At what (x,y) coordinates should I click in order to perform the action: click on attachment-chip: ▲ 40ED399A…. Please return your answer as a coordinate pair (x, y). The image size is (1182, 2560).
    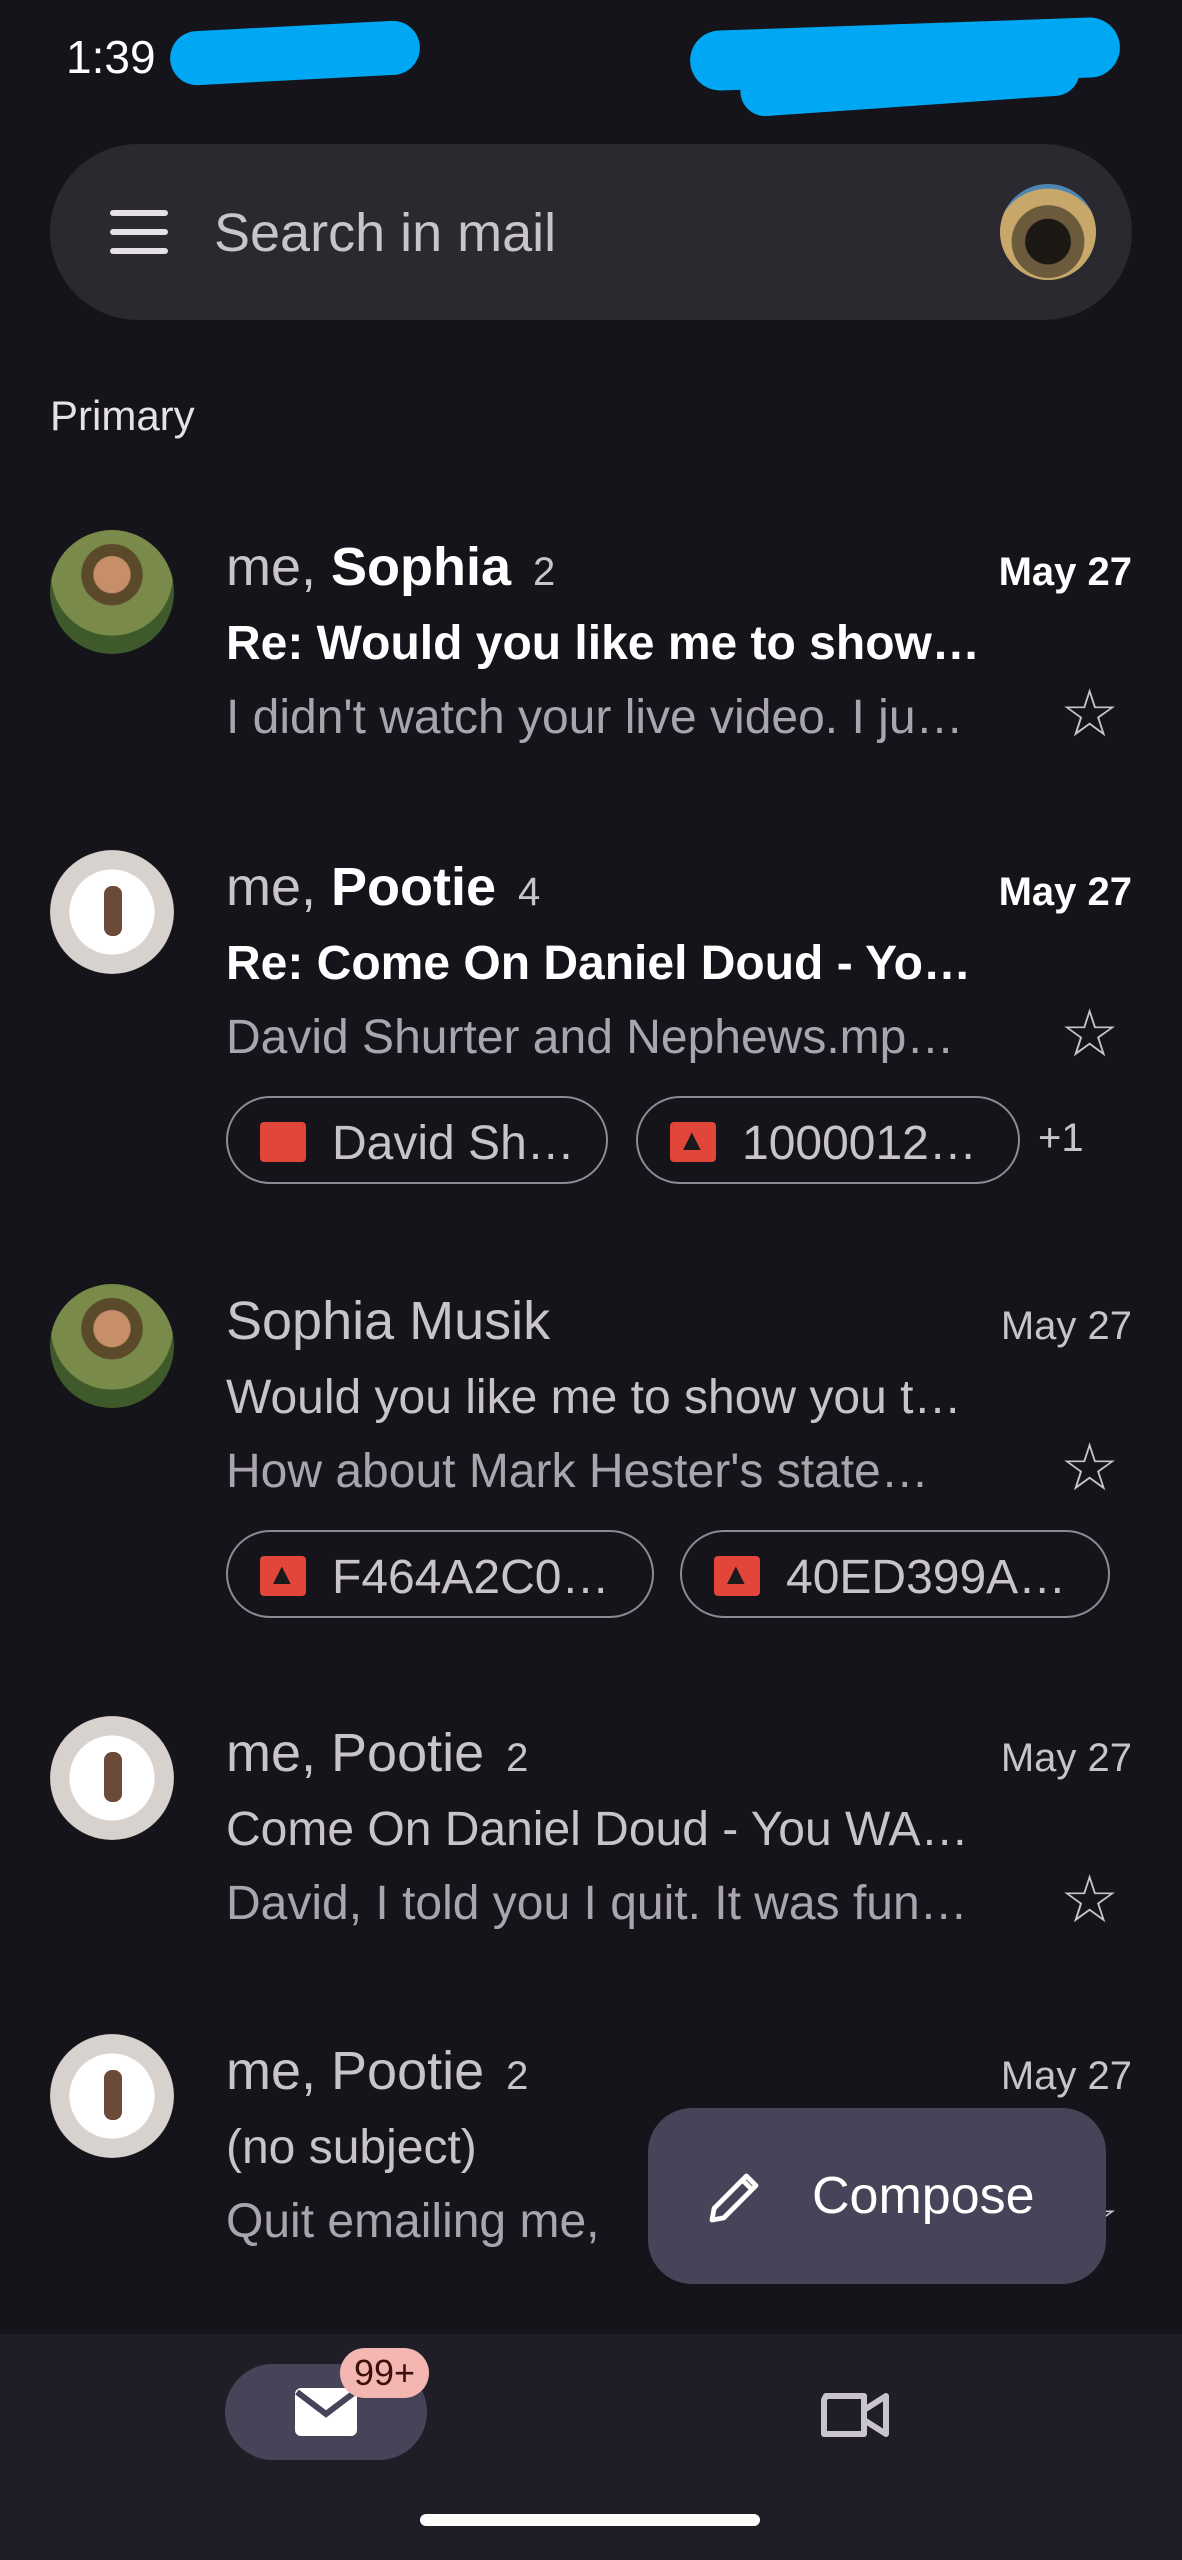
    Looking at the image, I should click on (895, 1574).